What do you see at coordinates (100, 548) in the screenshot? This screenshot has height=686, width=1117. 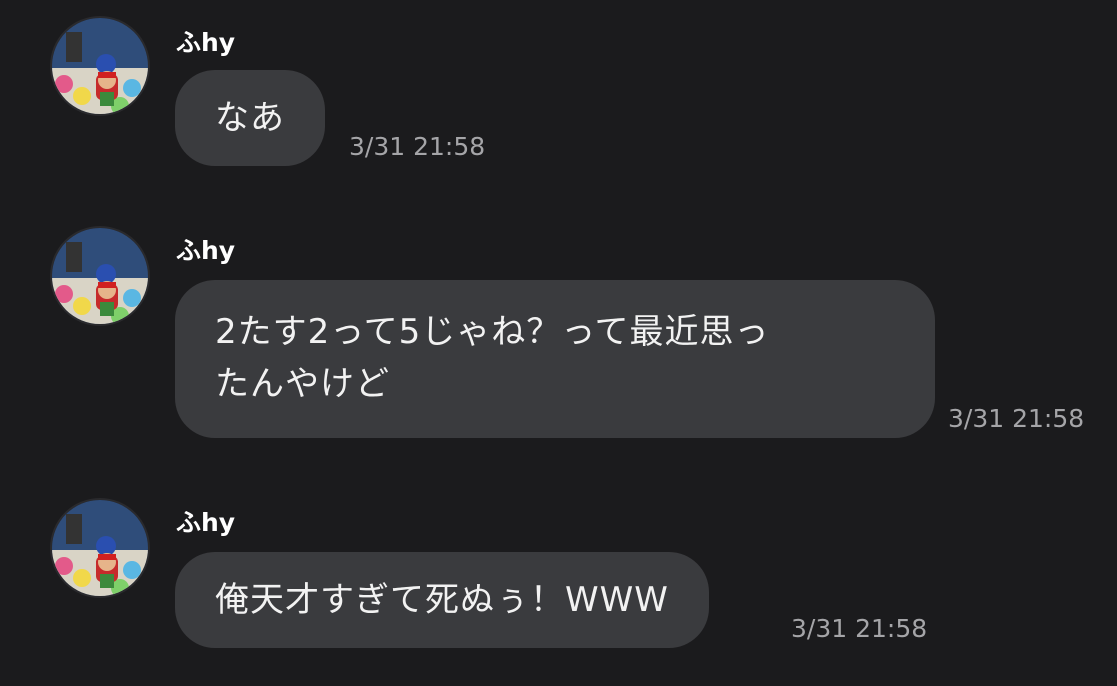 I see `user-avatar-icon` at bounding box center [100, 548].